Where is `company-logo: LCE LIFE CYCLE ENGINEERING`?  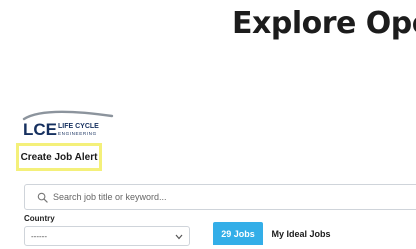
company-logo: LCE LIFE CYCLE ENGINEERING is located at coordinates (70, 125).